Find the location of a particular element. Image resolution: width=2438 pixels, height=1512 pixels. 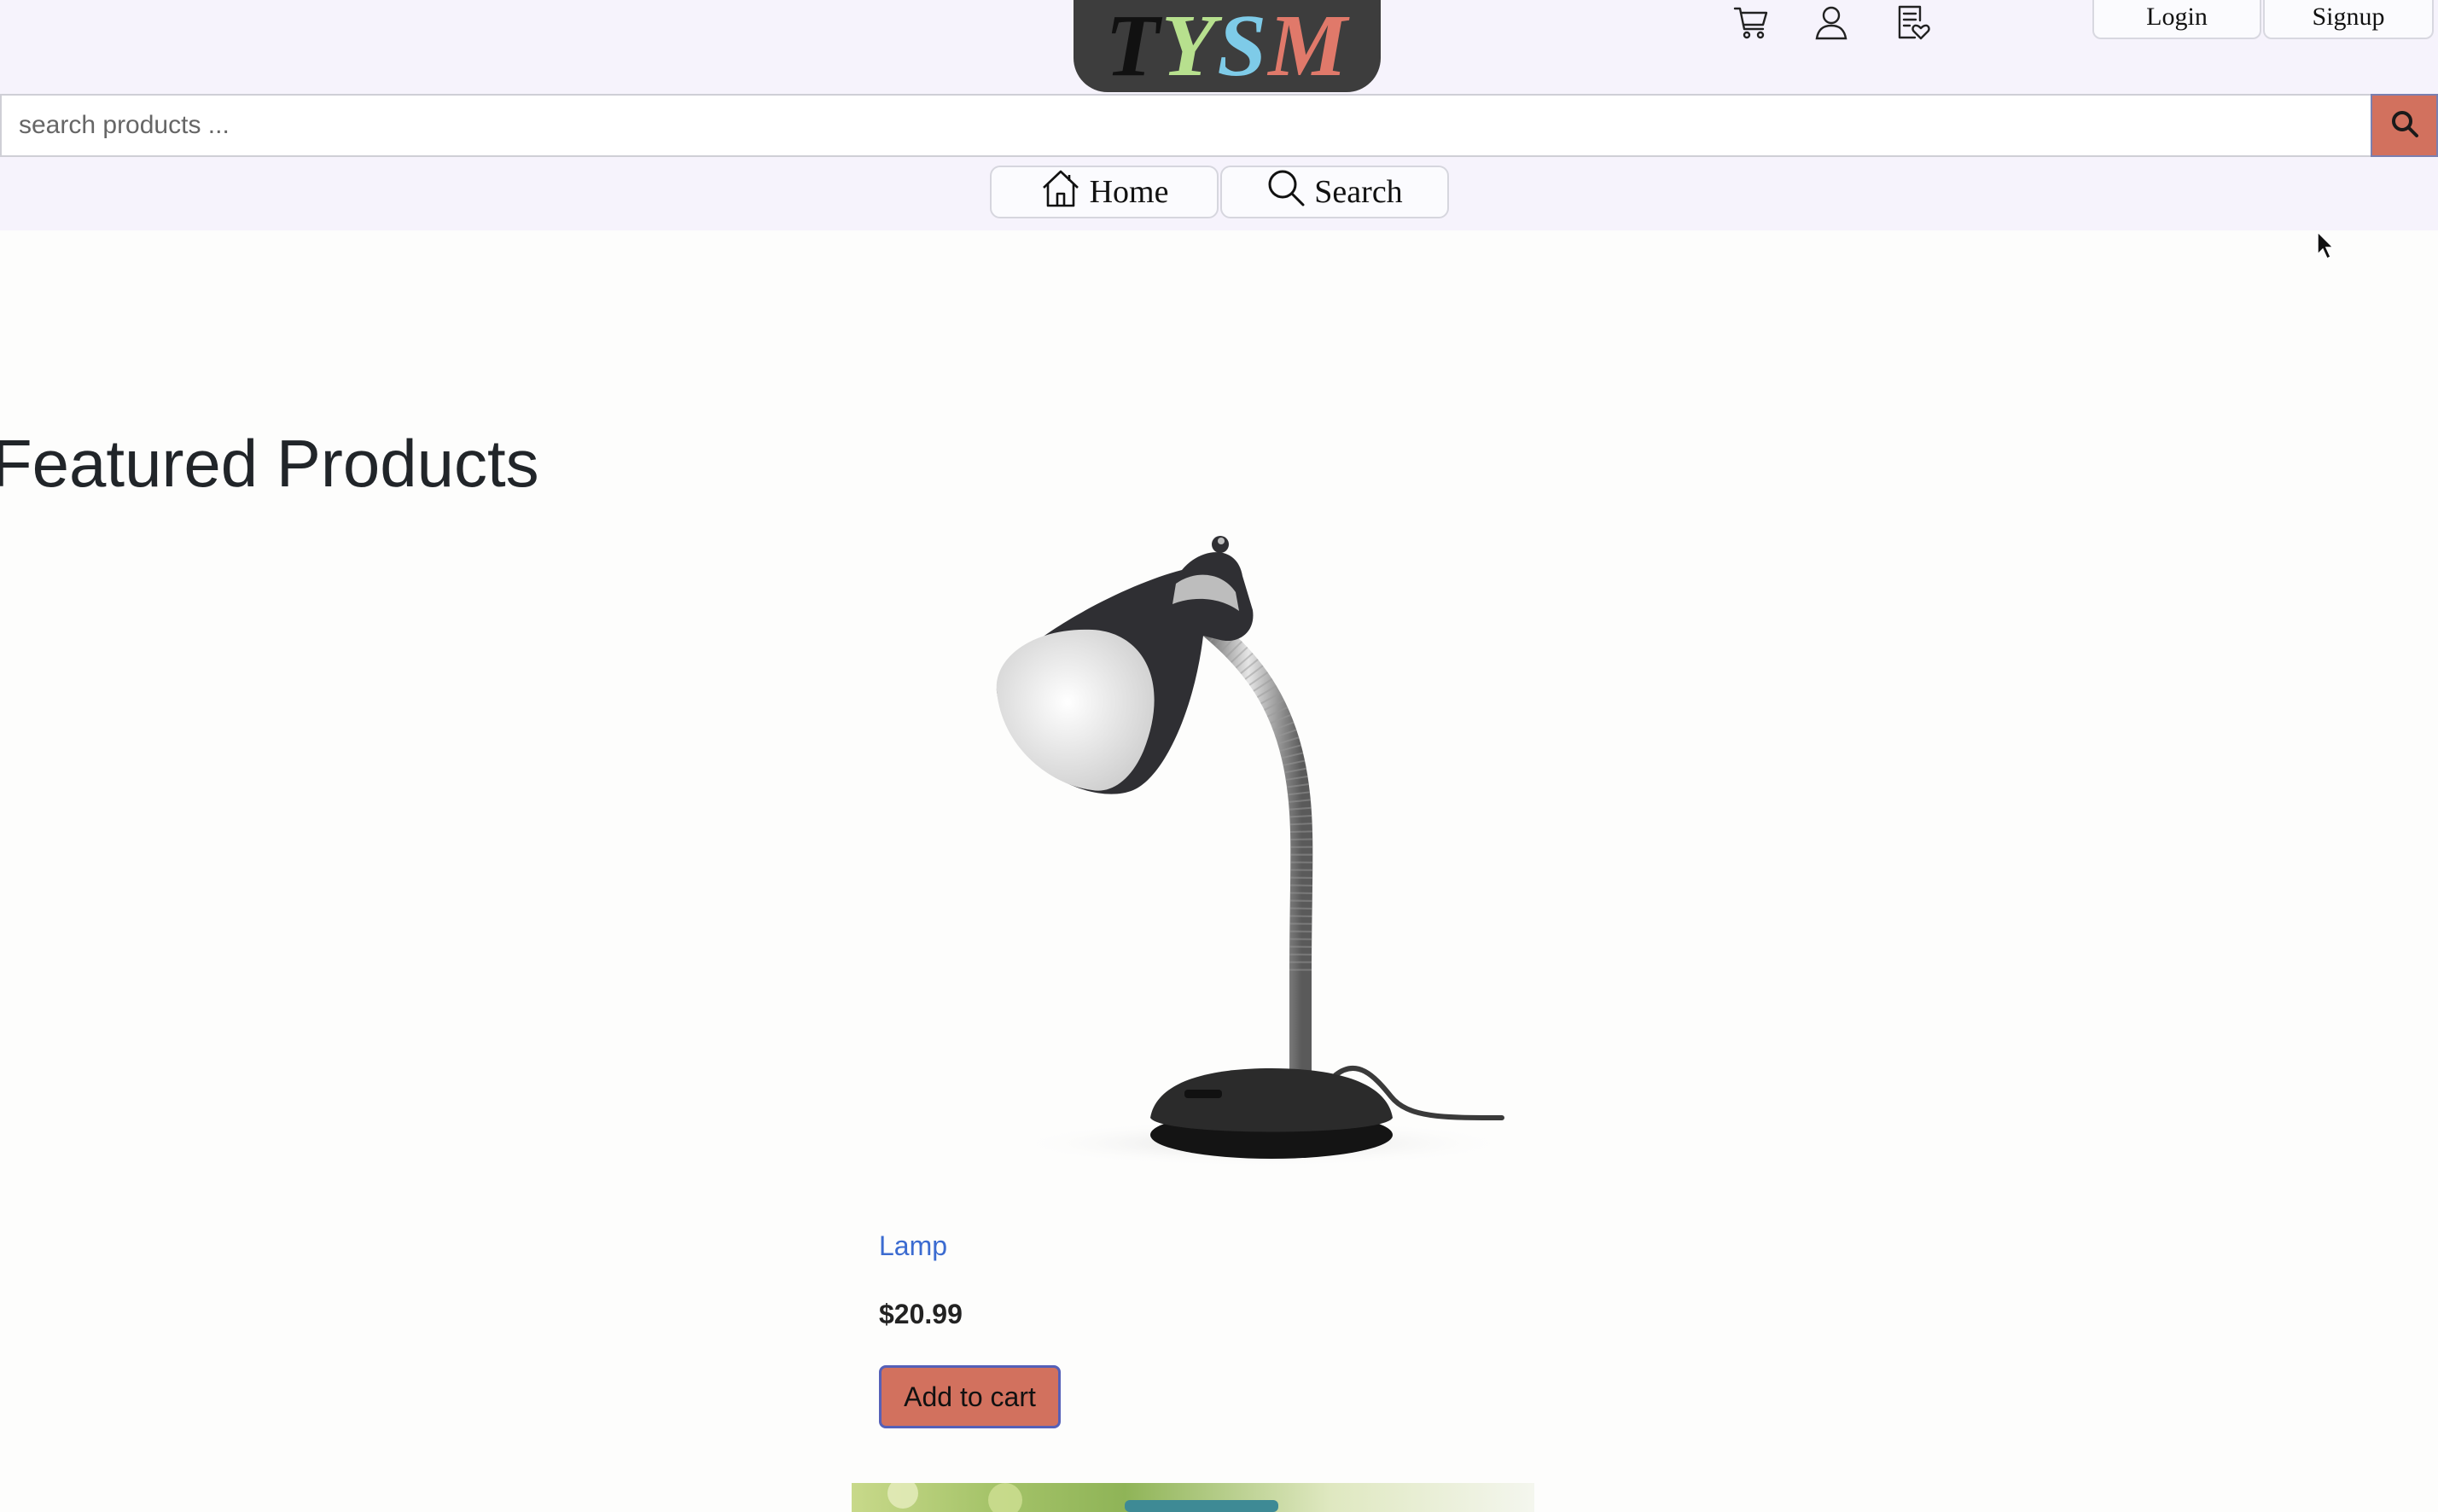

product-image-lamp is located at coordinates (1250, 862).